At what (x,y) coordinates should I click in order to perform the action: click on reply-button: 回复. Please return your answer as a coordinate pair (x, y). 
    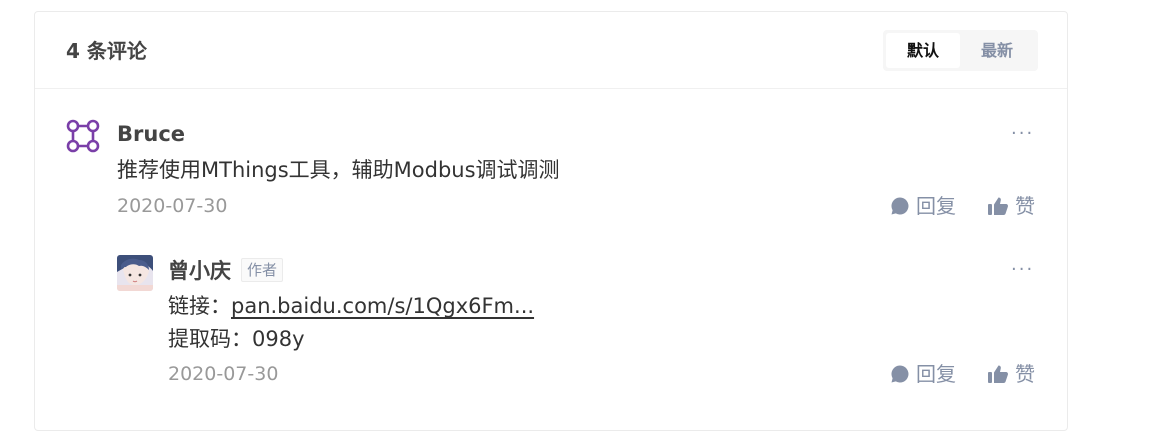
    Looking at the image, I should click on (923, 374).